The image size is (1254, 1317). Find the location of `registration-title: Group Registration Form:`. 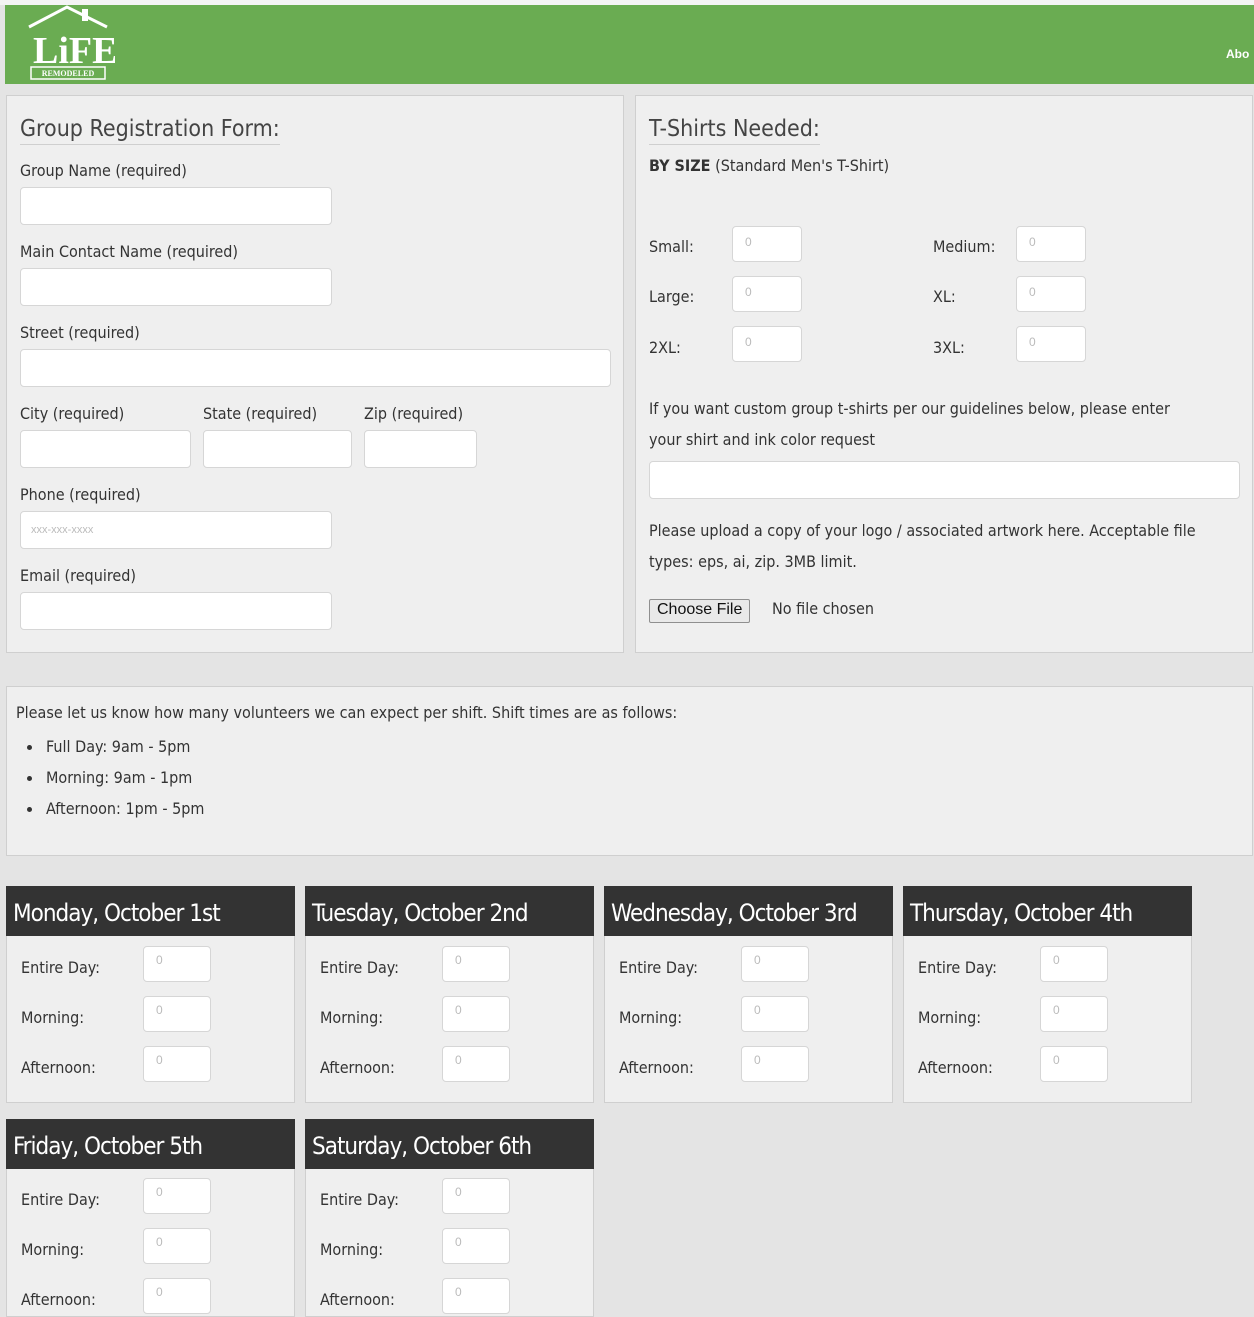

registration-title: Group Registration Form: is located at coordinates (150, 130).